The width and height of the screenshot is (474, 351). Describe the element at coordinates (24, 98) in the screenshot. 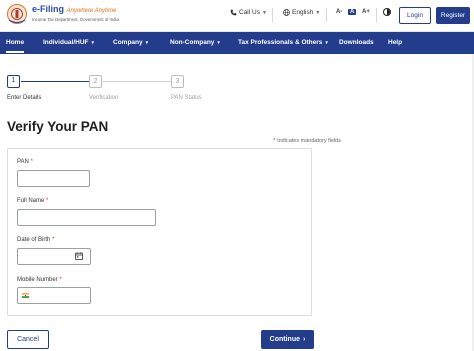

I see `step-1-label: Enter Details` at that location.